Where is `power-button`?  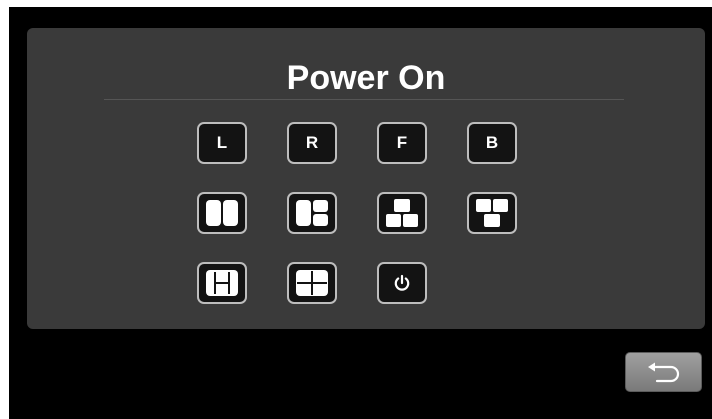
power-button is located at coordinates (402, 283).